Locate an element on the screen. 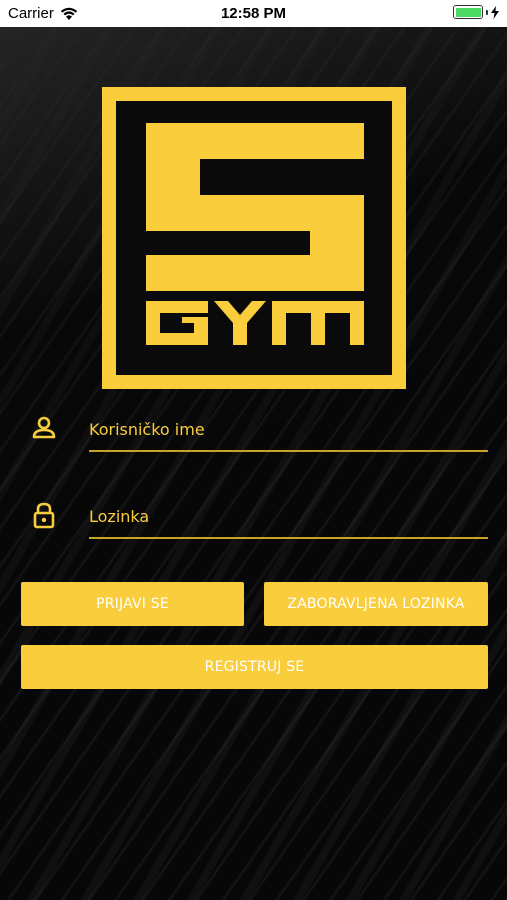 This screenshot has height=900, width=507. status-bar: Carrier 12:58 PM is located at coordinates (253, 13).